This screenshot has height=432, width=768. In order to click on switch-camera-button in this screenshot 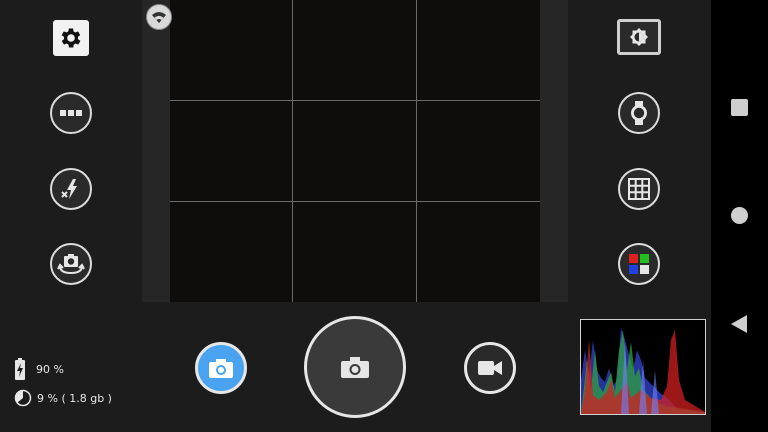, I will do `click(71, 264)`.